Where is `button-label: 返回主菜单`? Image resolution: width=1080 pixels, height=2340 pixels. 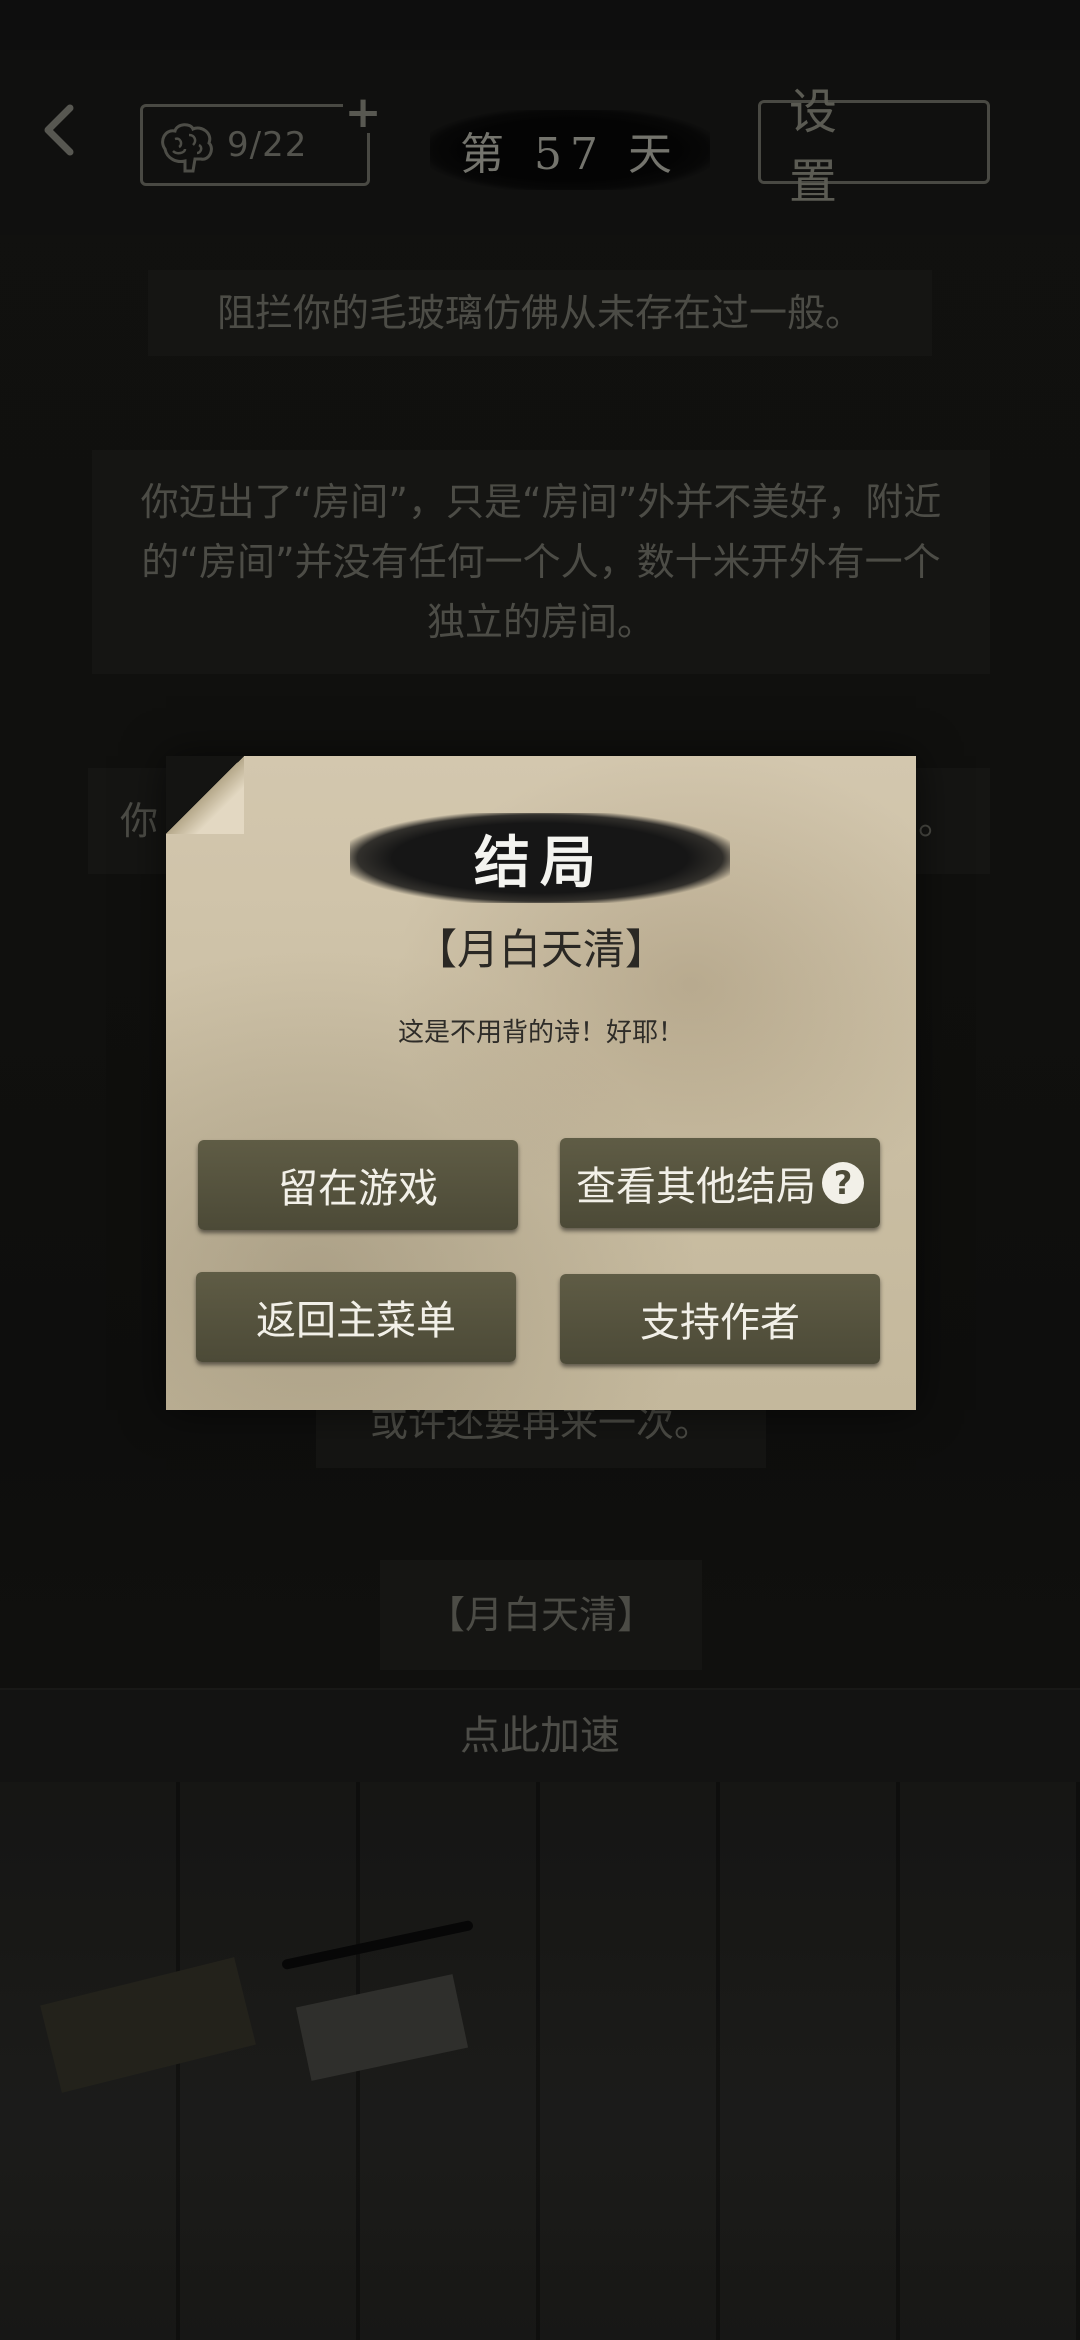 button-label: 返回主菜单 is located at coordinates (356, 1321).